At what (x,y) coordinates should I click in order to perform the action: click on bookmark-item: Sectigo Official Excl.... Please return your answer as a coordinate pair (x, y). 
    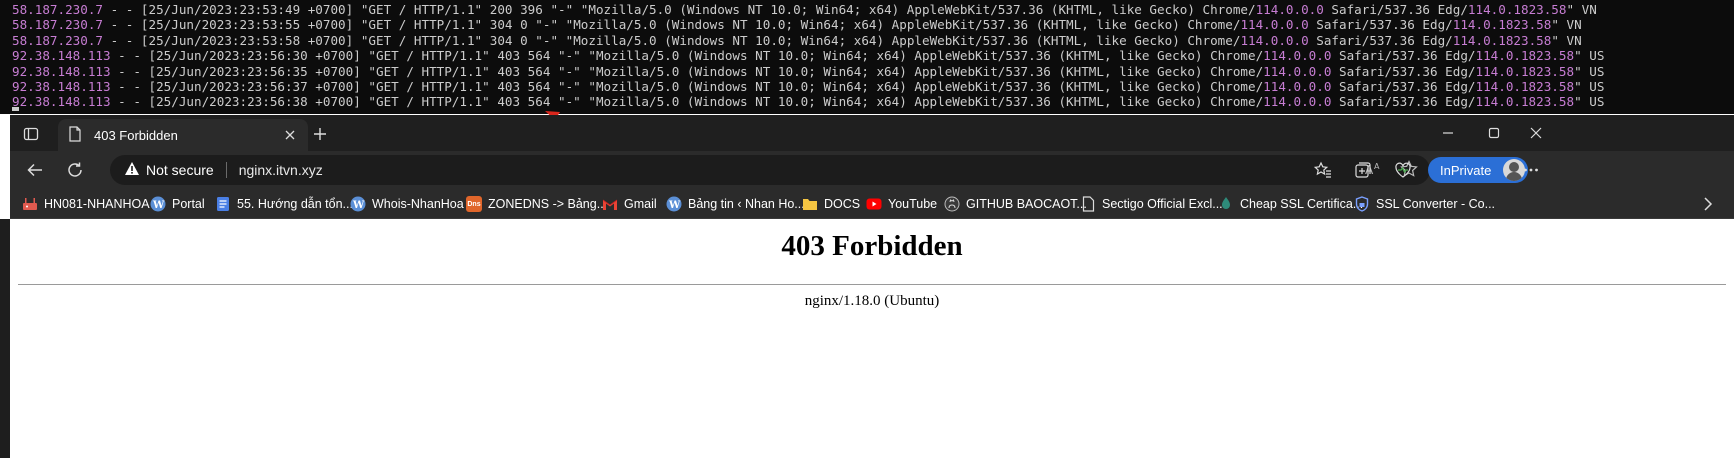
    Looking at the image, I should click on (1151, 204).